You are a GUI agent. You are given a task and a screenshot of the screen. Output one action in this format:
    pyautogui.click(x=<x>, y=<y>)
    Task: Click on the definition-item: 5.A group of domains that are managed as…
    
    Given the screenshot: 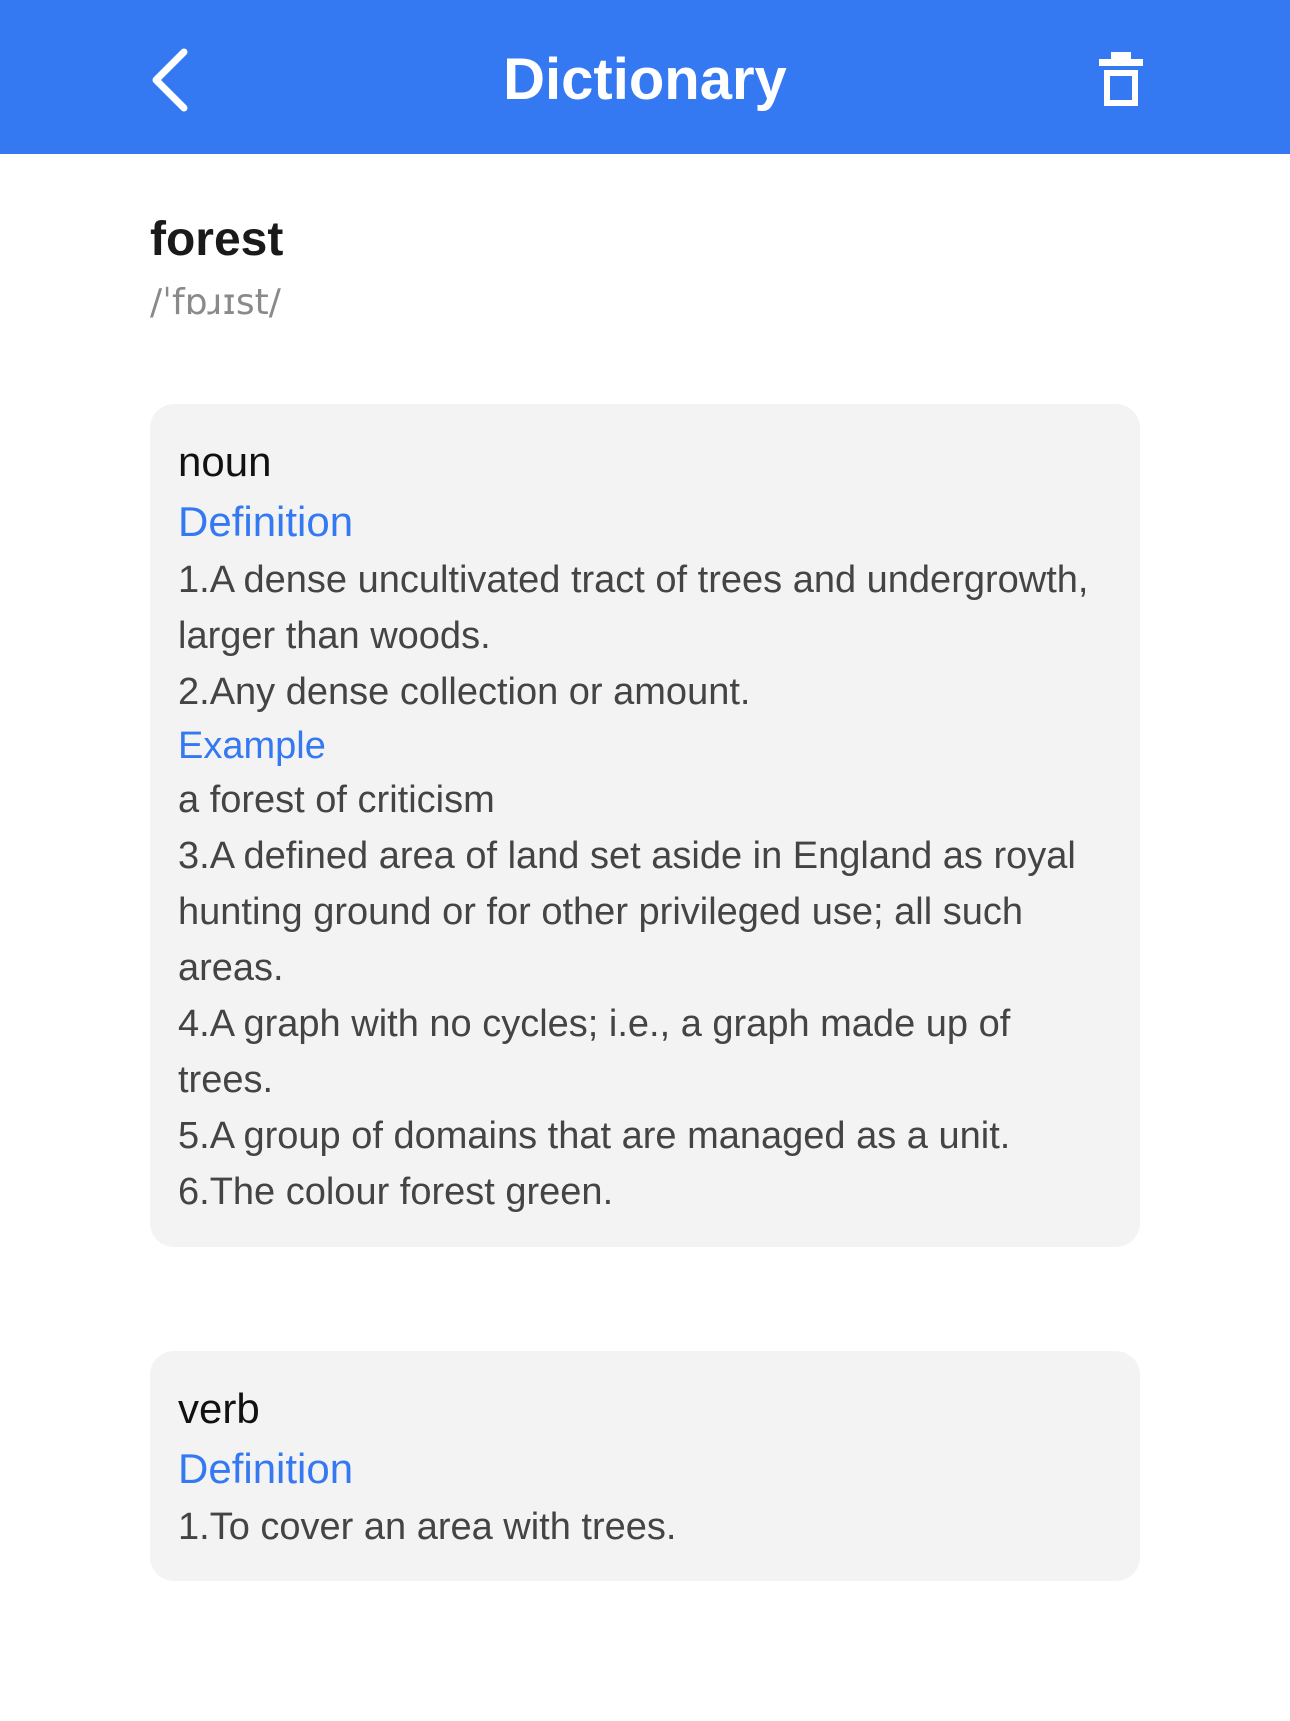 What is the action you would take?
    pyautogui.click(x=594, y=1136)
    